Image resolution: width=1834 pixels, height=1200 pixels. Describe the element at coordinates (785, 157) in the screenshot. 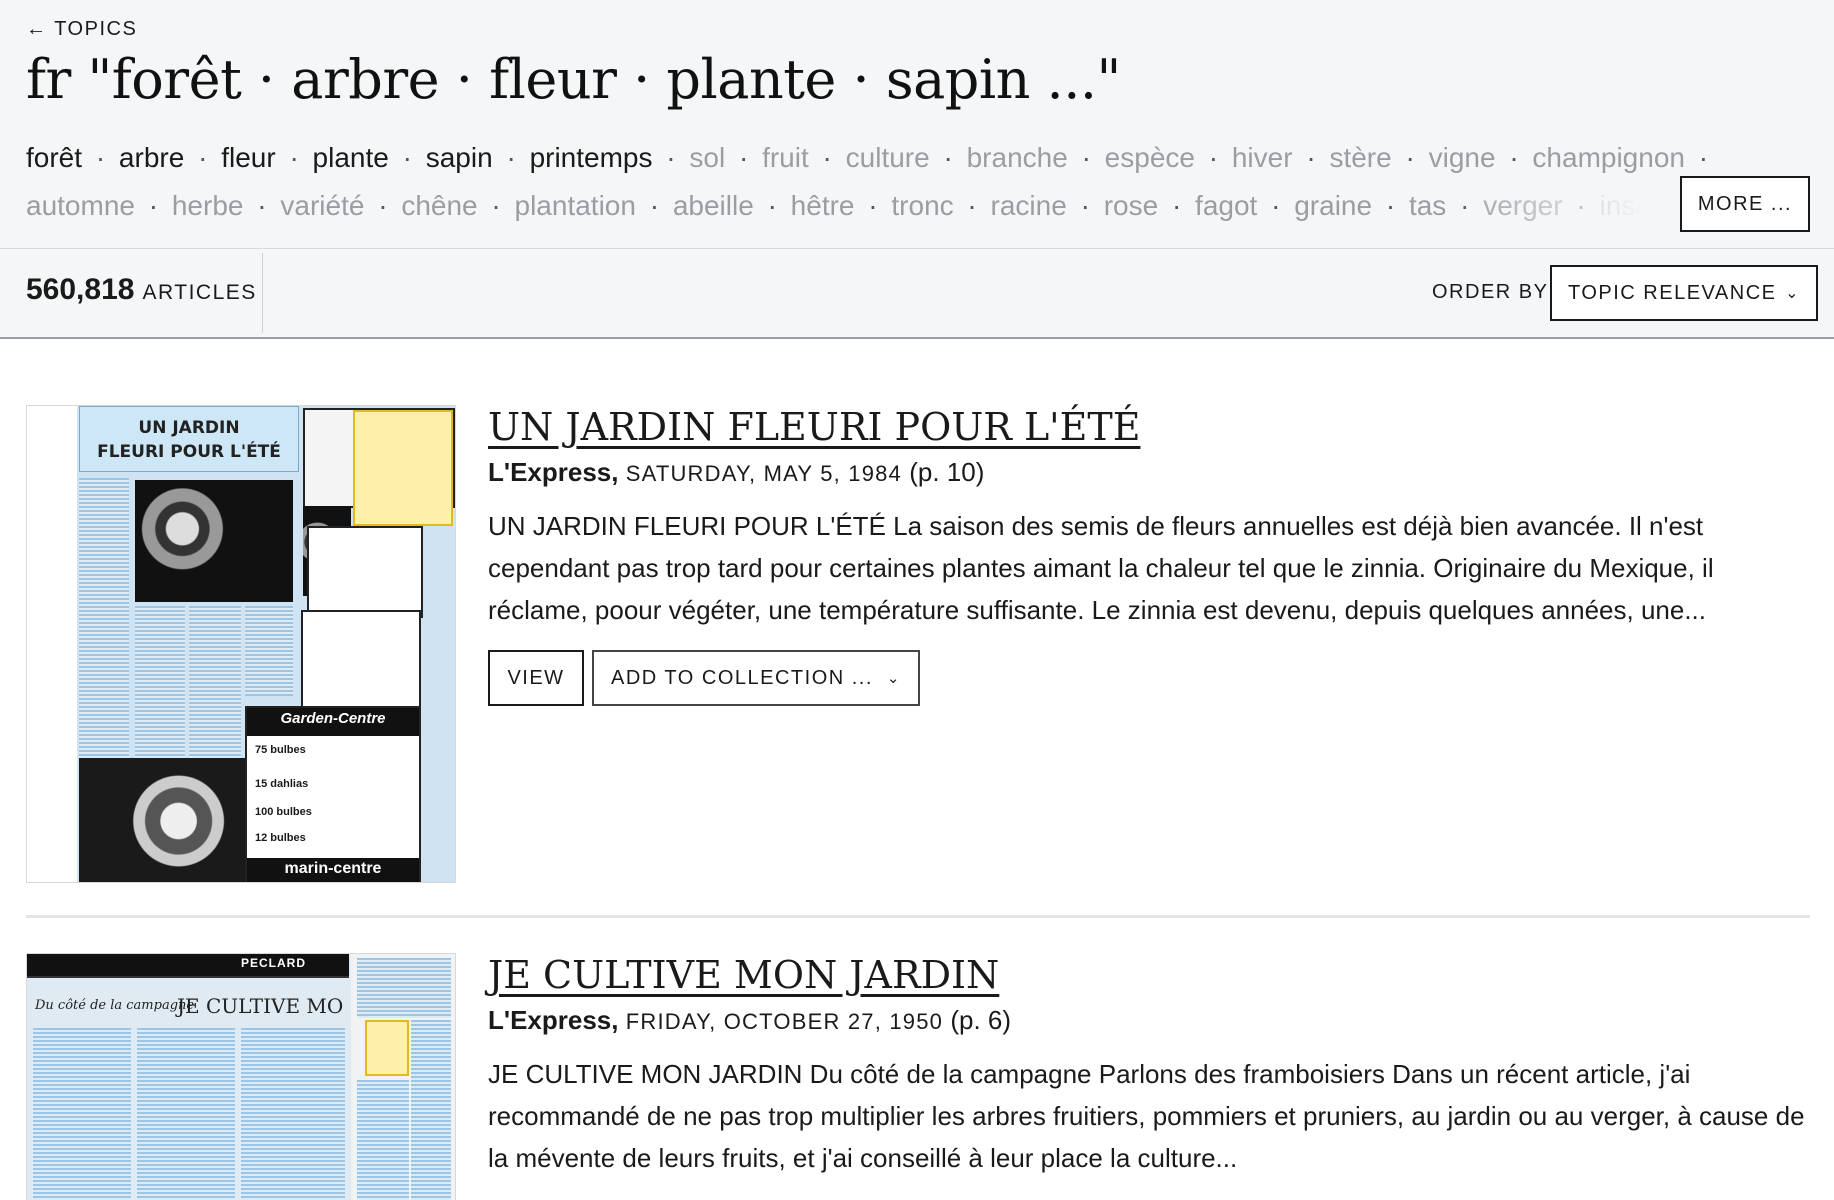

I see `topic-word: fruit` at that location.